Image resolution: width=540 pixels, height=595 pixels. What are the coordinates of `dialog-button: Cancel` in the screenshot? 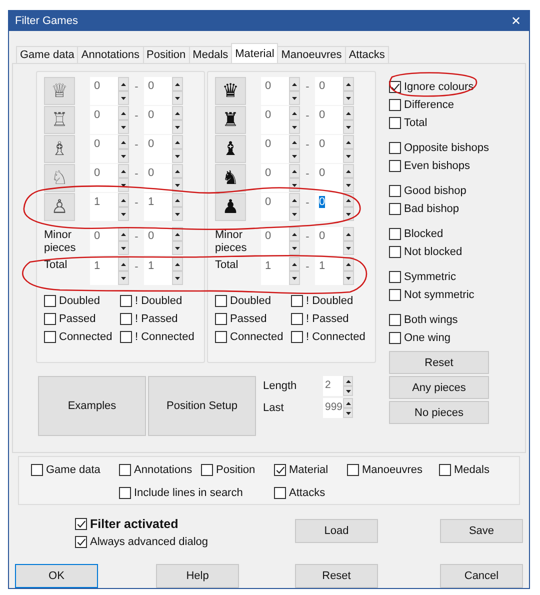 It's located at (481, 576).